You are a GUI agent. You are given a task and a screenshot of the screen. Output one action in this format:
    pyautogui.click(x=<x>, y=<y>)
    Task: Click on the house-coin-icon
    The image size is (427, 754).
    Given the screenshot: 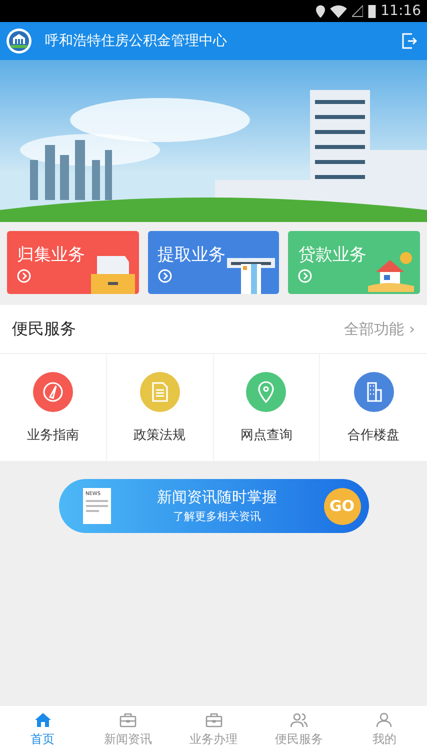 What is the action you would take?
    pyautogui.click(x=392, y=272)
    